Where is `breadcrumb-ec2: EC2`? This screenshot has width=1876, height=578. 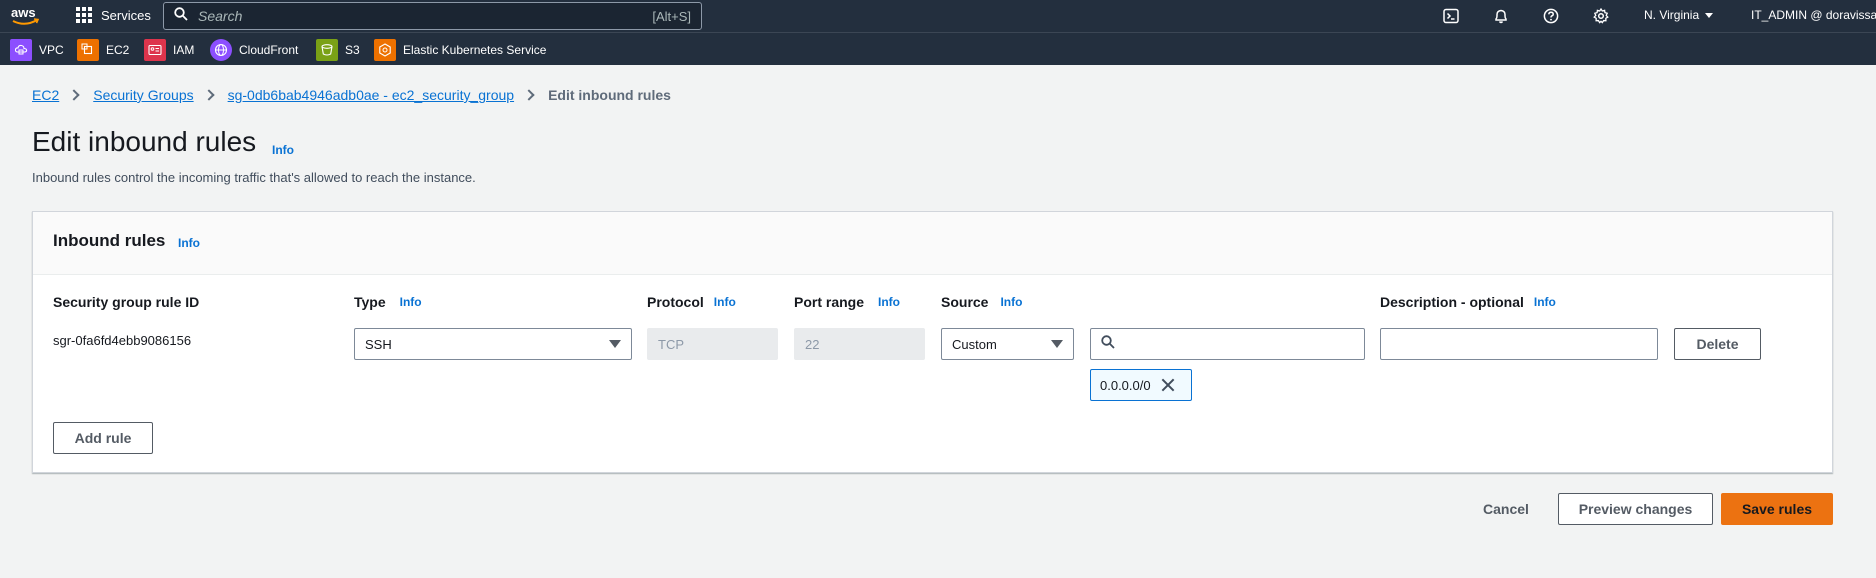
breadcrumb-ec2: EC2 is located at coordinates (45, 95).